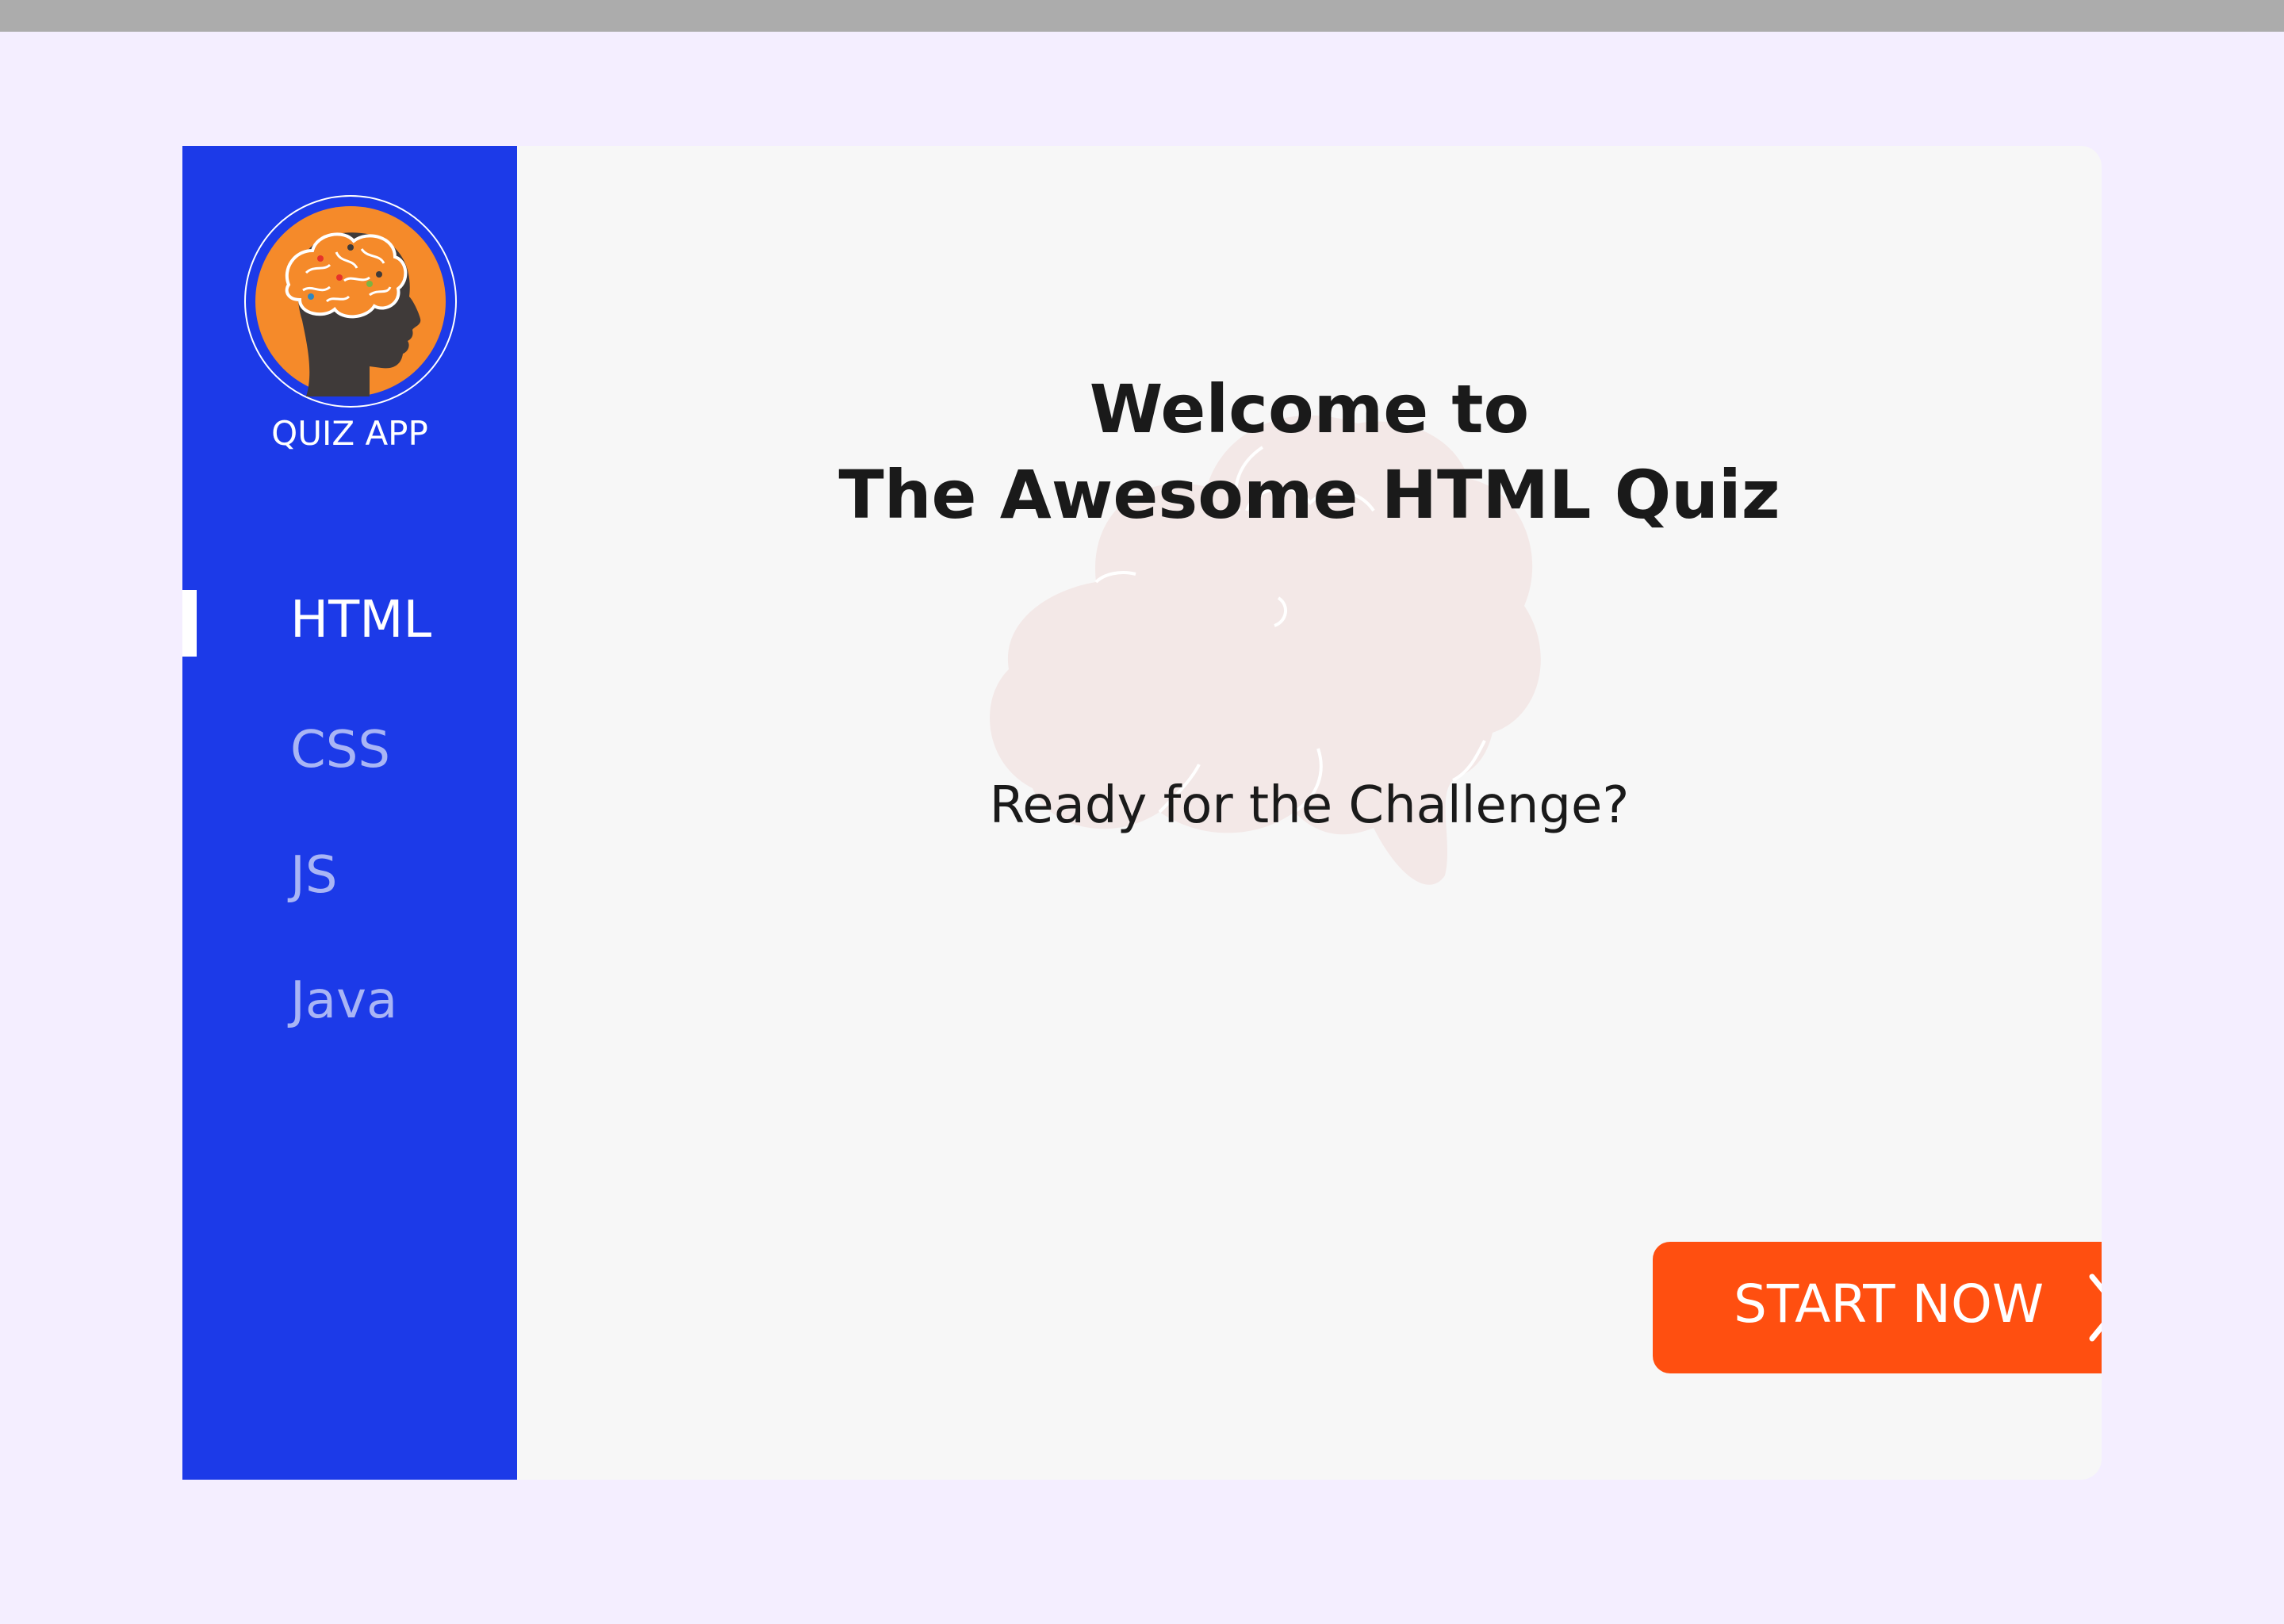 Image resolution: width=2284 pixels, height=1624 pixels. I want to click on sidebar-item-js: JS, so click(314, 876).